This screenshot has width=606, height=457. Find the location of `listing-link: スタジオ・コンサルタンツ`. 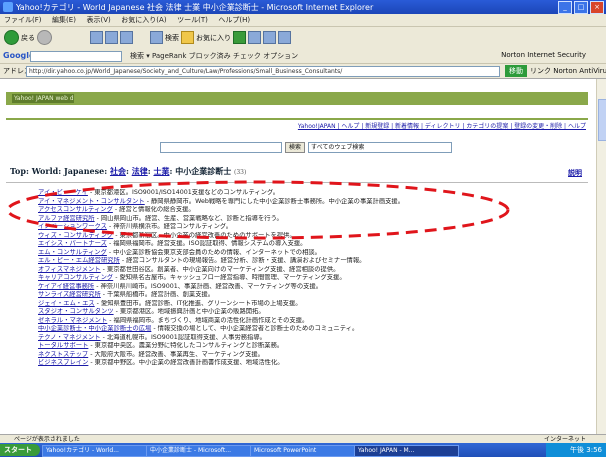

listing-link: スタジオ・コンサルタンツ is located at coordinates (76, 311).